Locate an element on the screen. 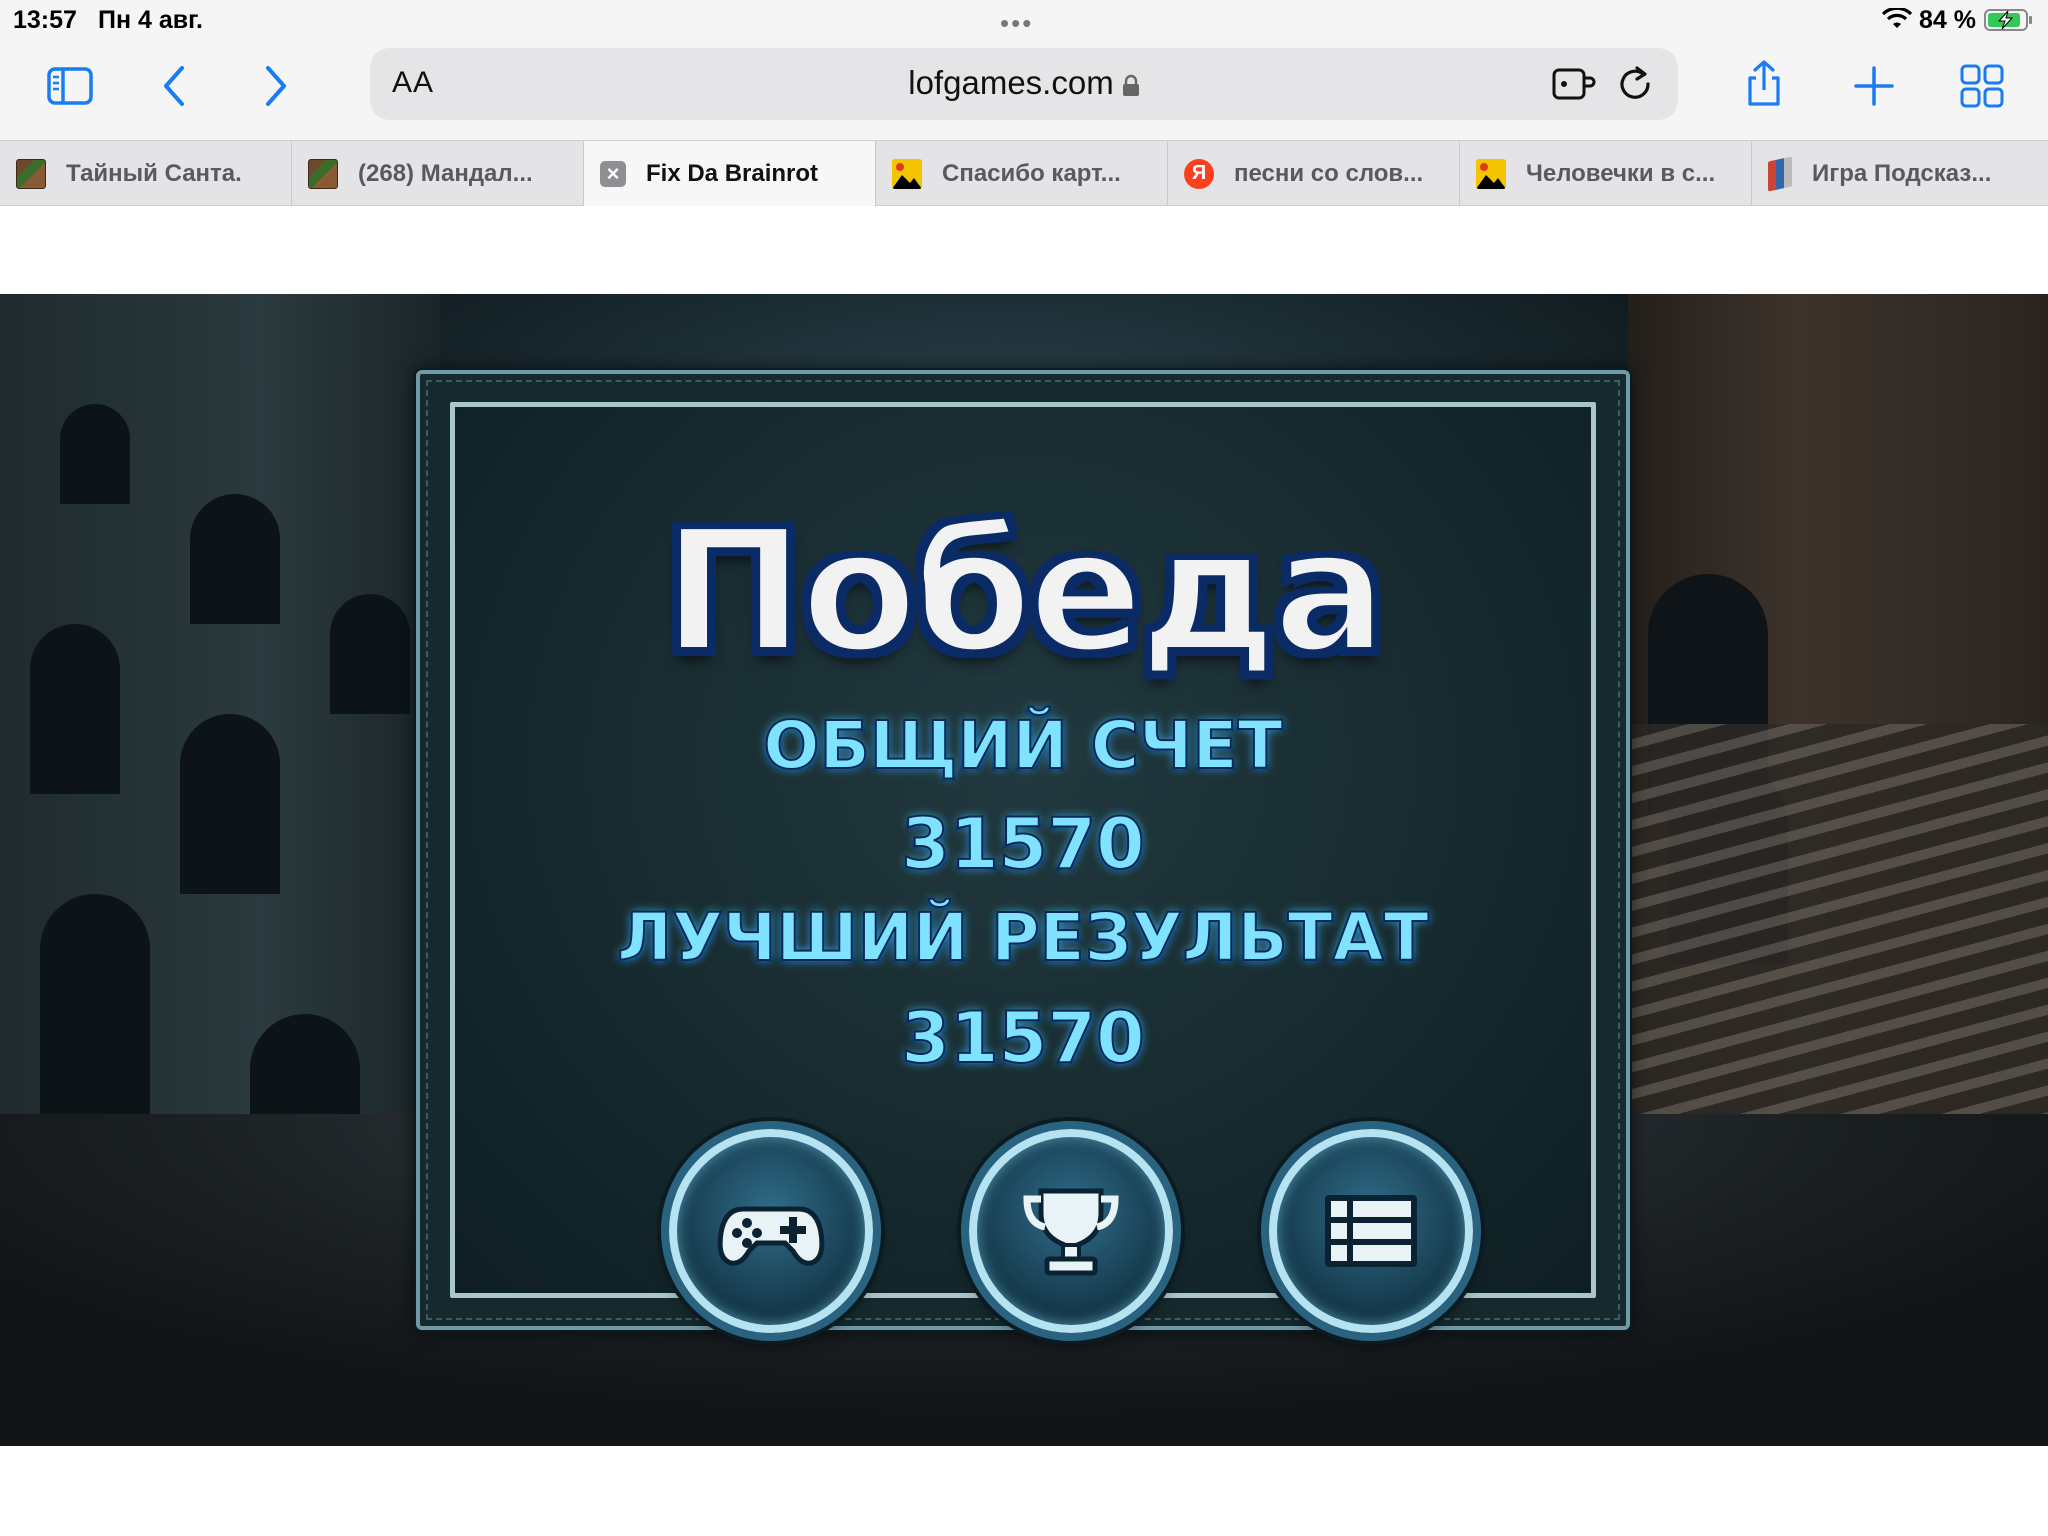  plus-icon is located at coordinates (1874, 86).